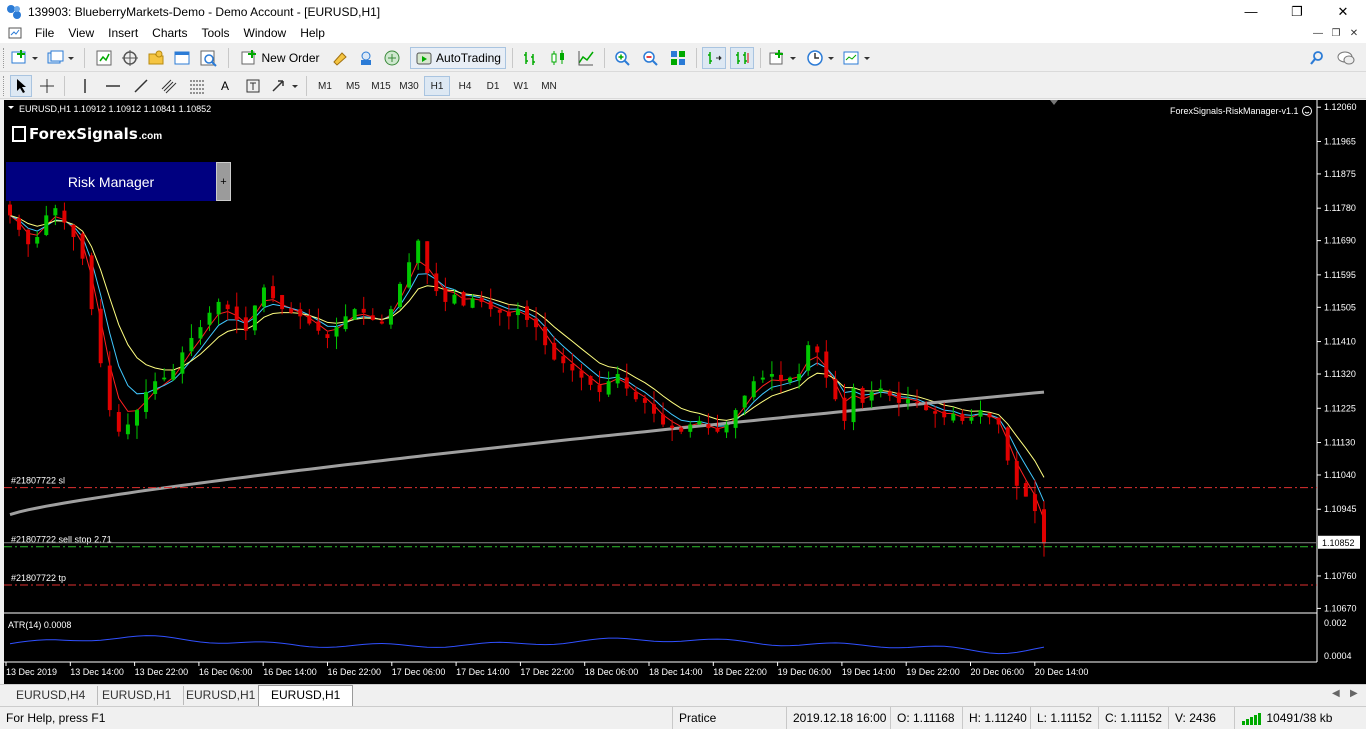  I want to click on menu-charts: Charts, so click(169, 33).